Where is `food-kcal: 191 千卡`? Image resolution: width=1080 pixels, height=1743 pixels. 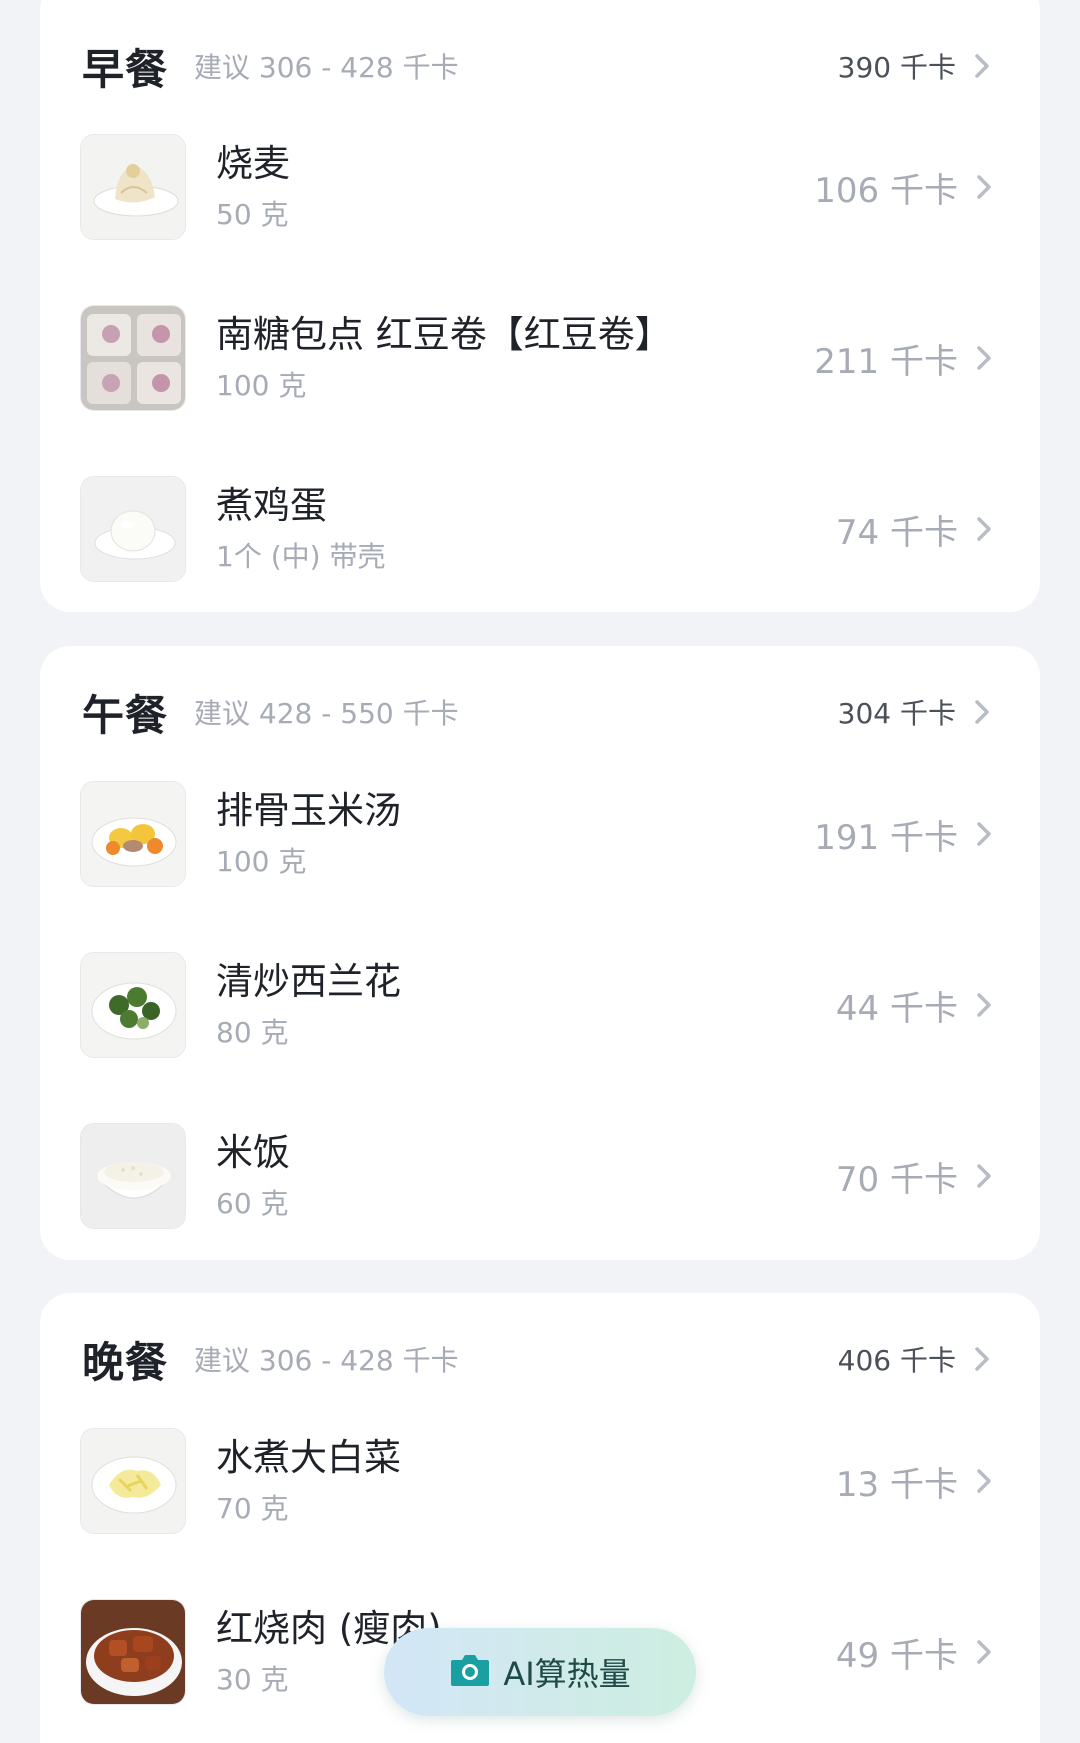 food-kcal: 191 千卡 is located at coordinates (909, 834).